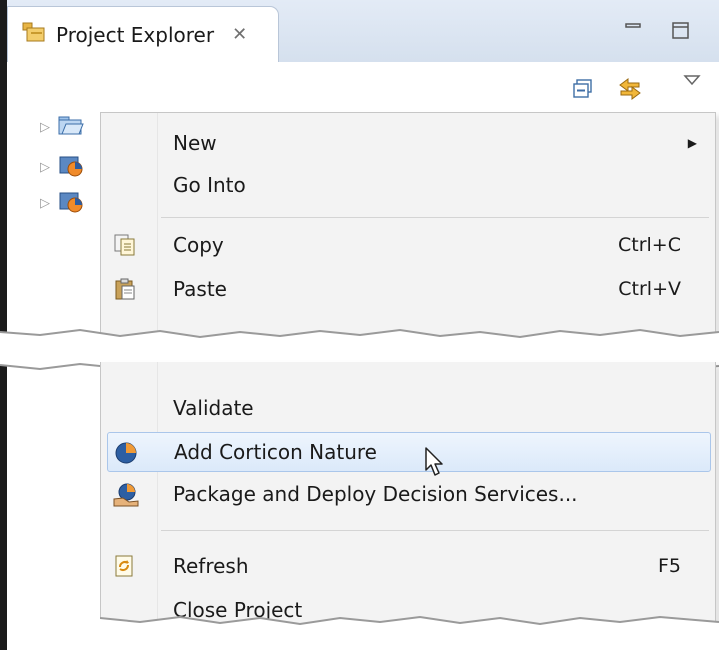  Describe the element at coordinates (409, 452) in the screenshot. I see `menu-item-add-corticon-nature: Add Corticon Nature` at that location.